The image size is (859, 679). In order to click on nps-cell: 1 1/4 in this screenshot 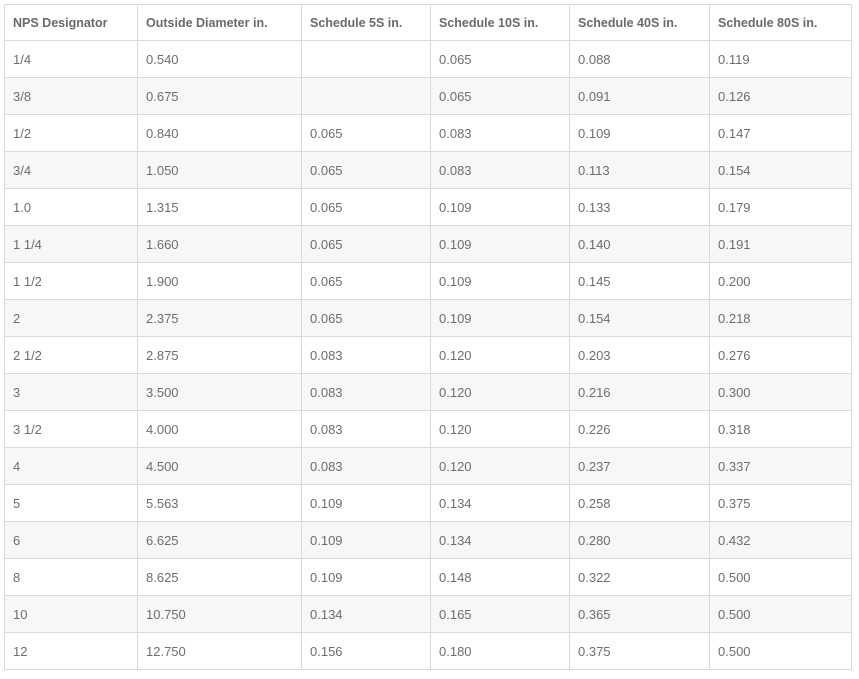, I will do `click(71, 244)`.